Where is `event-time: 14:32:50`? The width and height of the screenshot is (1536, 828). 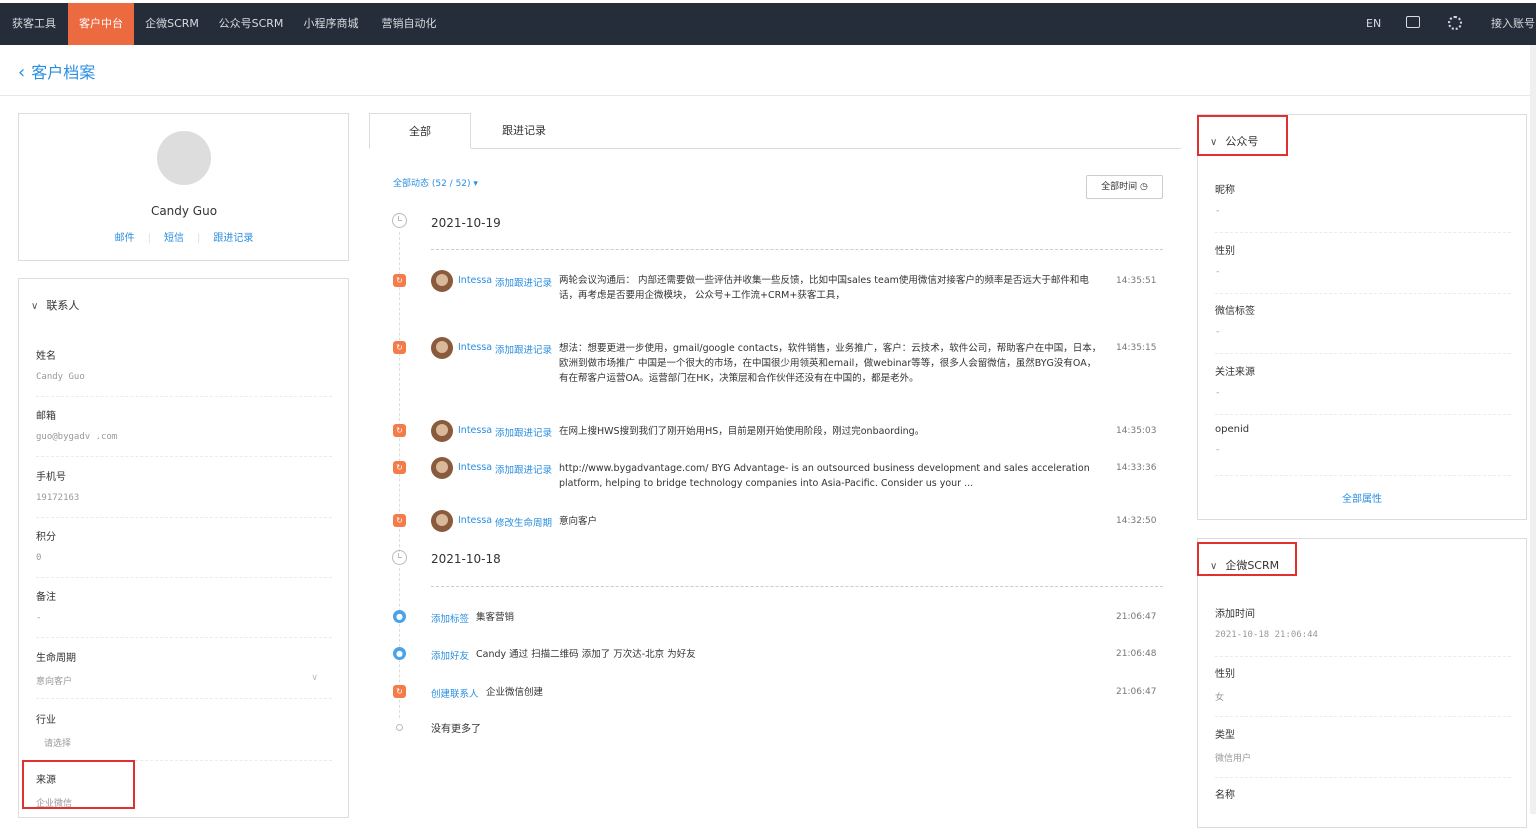
event-time: 14:32:50 is located at coordinates (1136, 521).